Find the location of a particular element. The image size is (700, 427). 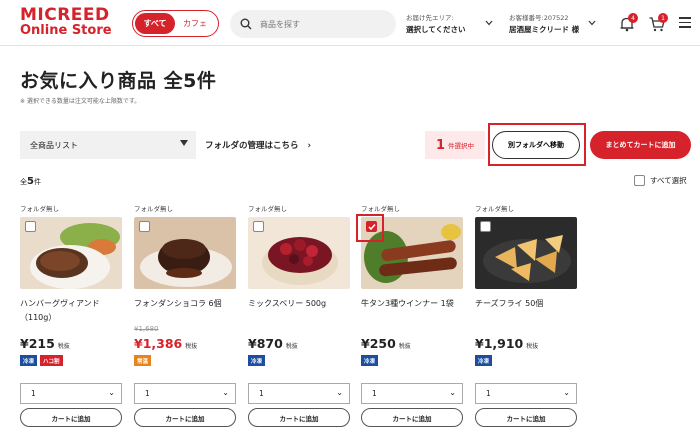

cart-badge: 1 is located at coordinates (663, 18).